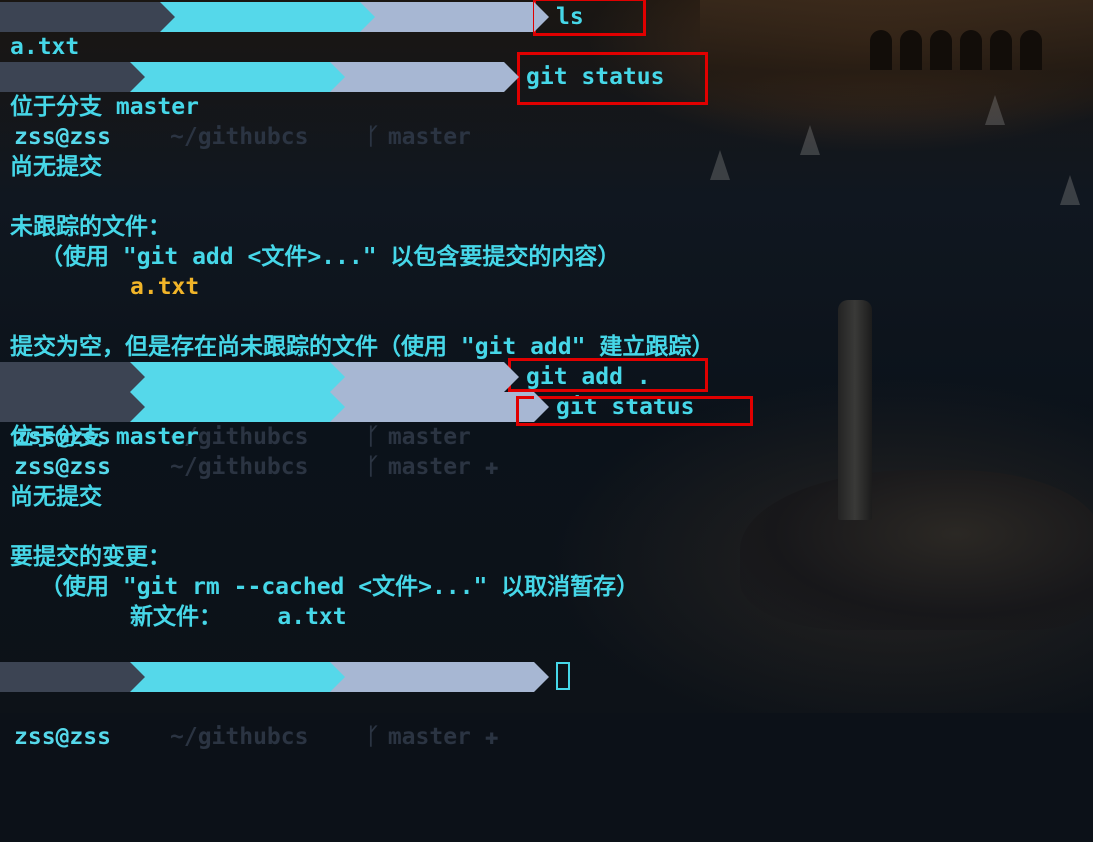 The width and height of the screenshot is (1093, 842). Describe the element at coordinates (608, 375) in the screenshot. I see `highlight-box-git-add` at that location.